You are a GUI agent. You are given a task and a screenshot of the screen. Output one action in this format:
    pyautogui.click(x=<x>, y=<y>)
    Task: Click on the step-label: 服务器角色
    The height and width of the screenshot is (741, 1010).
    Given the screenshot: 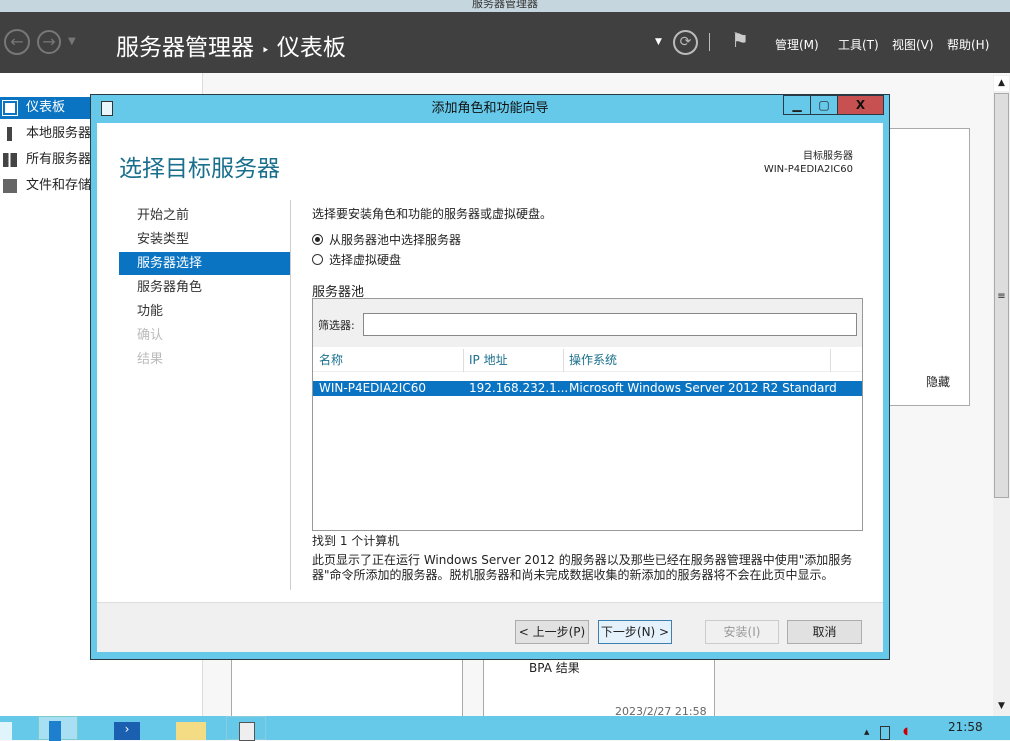 What is the action you would take?
    pyautogui.click(x=170, y=287)
    